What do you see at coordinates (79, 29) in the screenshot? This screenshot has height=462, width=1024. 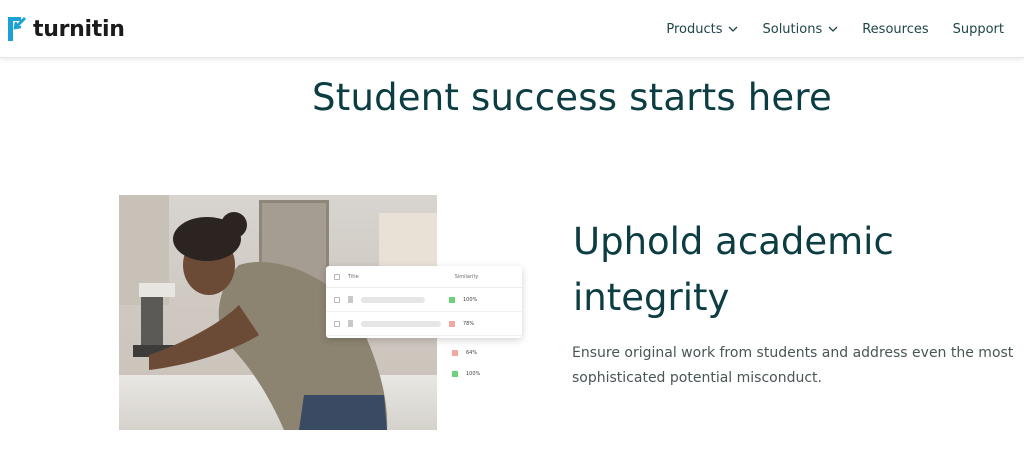 I see `brand-name: turnitin` at bounding box center [79, 29].